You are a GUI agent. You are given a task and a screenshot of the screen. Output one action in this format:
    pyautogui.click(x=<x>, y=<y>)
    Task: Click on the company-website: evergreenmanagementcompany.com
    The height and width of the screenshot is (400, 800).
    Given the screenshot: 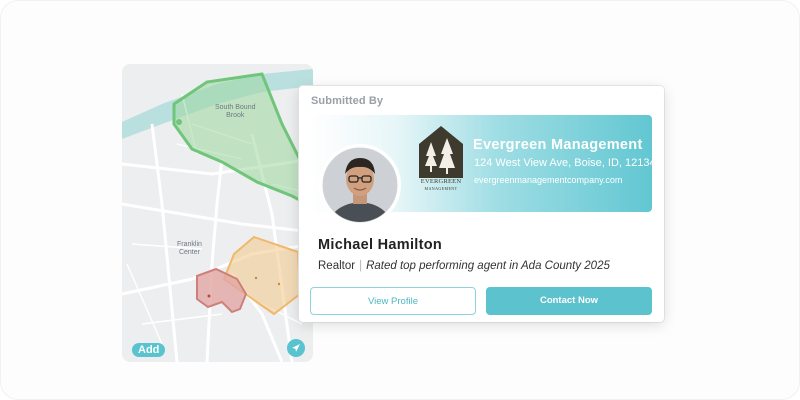 What is the action you would take?
    pyautogui.click(x=548, y=180)
    